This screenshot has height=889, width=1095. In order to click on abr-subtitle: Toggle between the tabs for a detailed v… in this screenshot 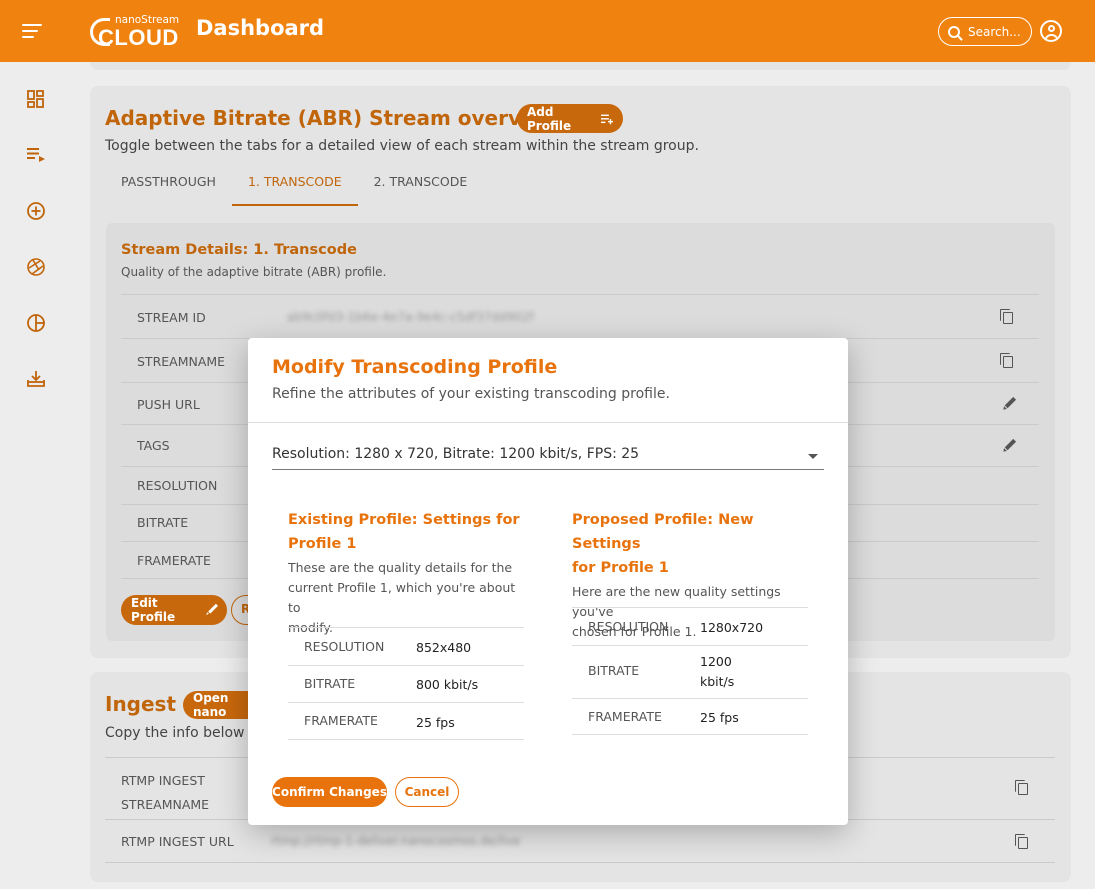, I will do `click(402, 146)`.